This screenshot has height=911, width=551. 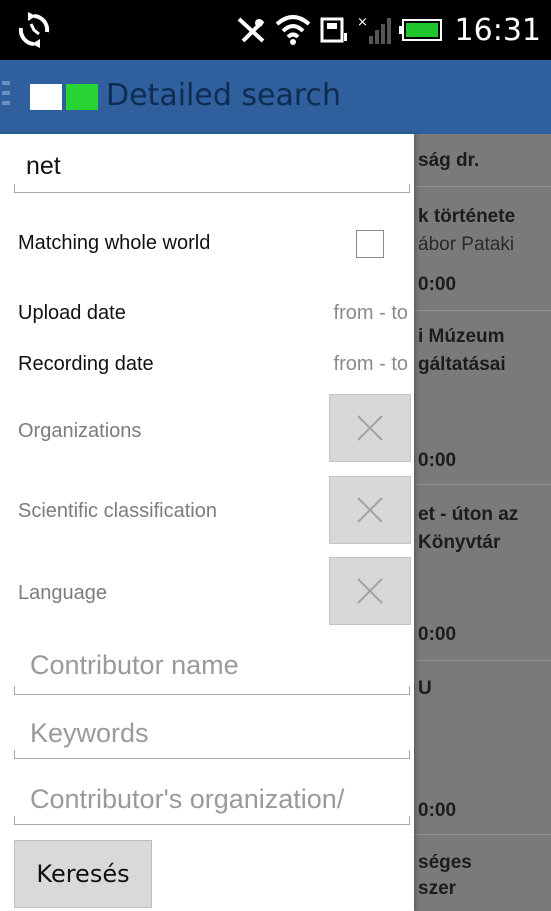 I want to click on list-item: Könyvtár, so click(x=459, y=542).